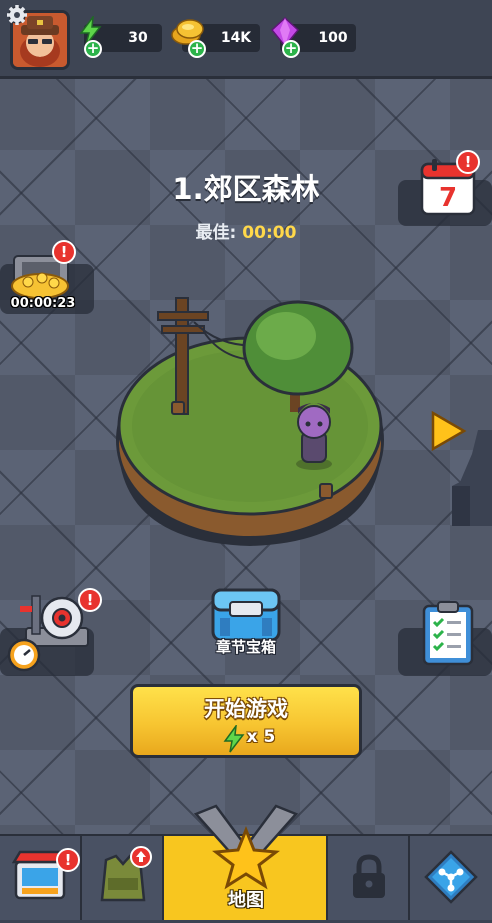  I want to click on energy-value: 30, so click(138, 38).